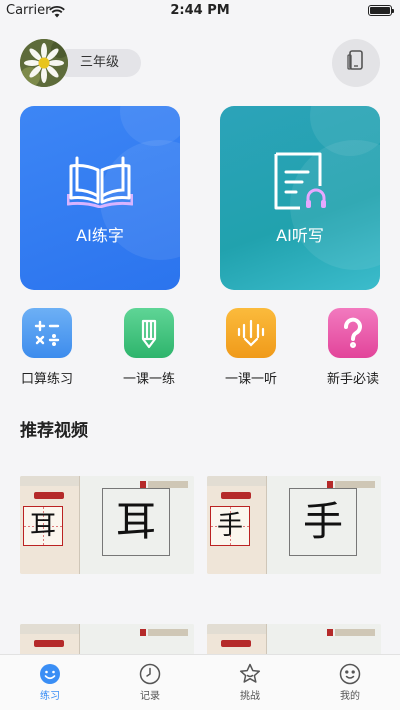 The width and height of the screenshot is (400, 710). I want to click on video-card: 手 手, so click(294, 525).